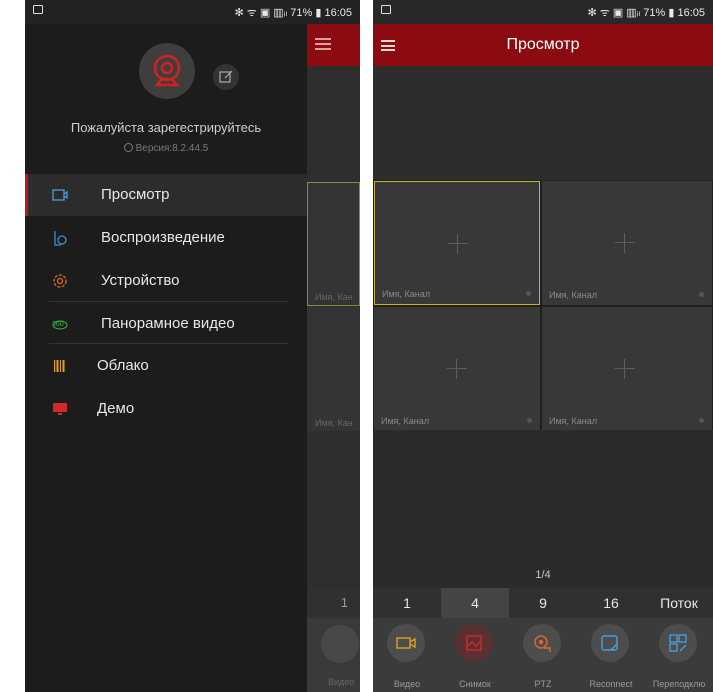  What do you see at coordinates (542, 643) in the screenshot?
I see `ptz-icon` at bounding box center [542, 643].